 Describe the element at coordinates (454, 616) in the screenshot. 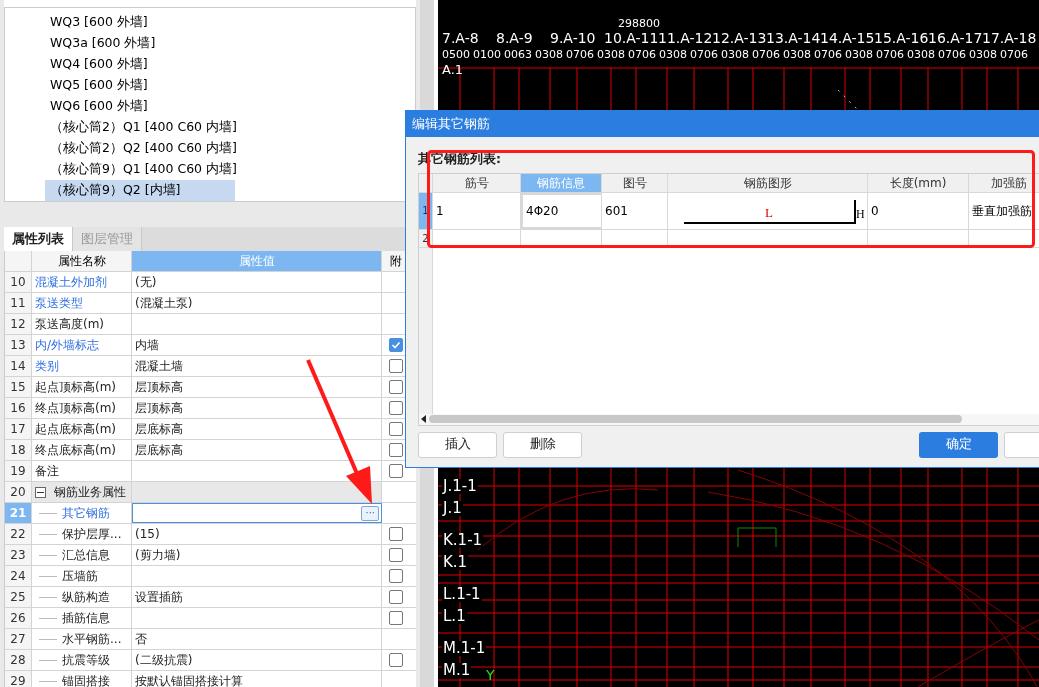

I see `axis-label: L.1` at that location.